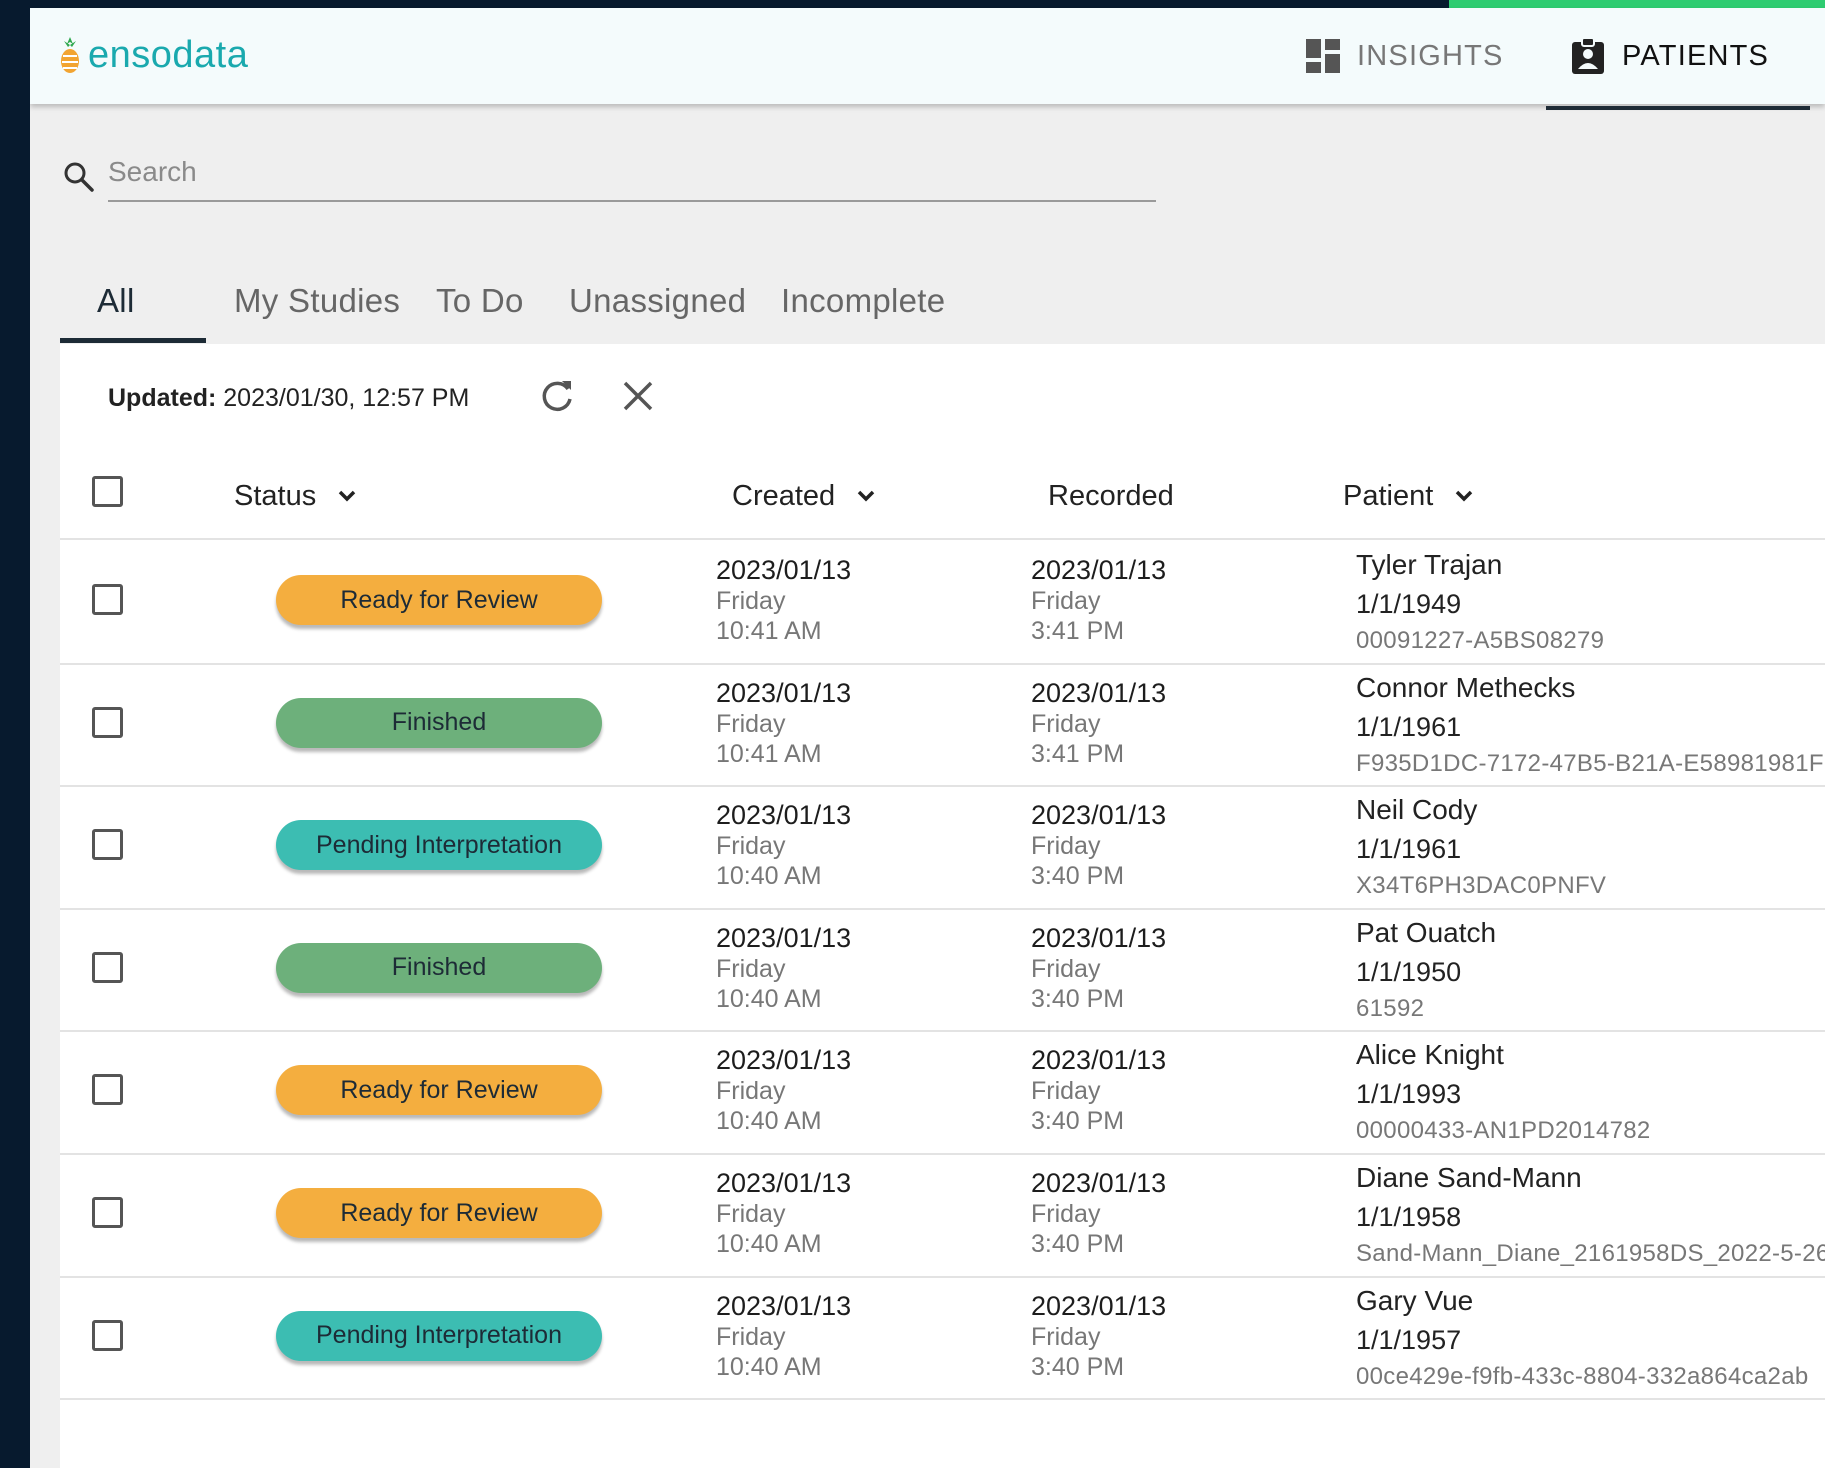 This screenshot has height=1468, width=1825. What do you see at coordinates (1430, 1055) in the screenshot?
I see `patient-name: Alice Knight` at bounding box center [1430, 1055].